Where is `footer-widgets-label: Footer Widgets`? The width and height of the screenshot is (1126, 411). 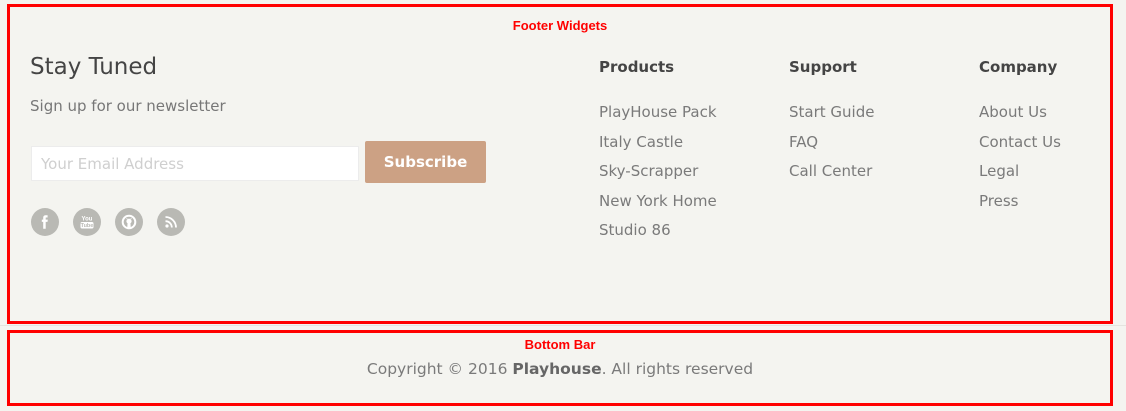
footer-widgets-label: Footer Widgets is located at coordinates (560, 25).